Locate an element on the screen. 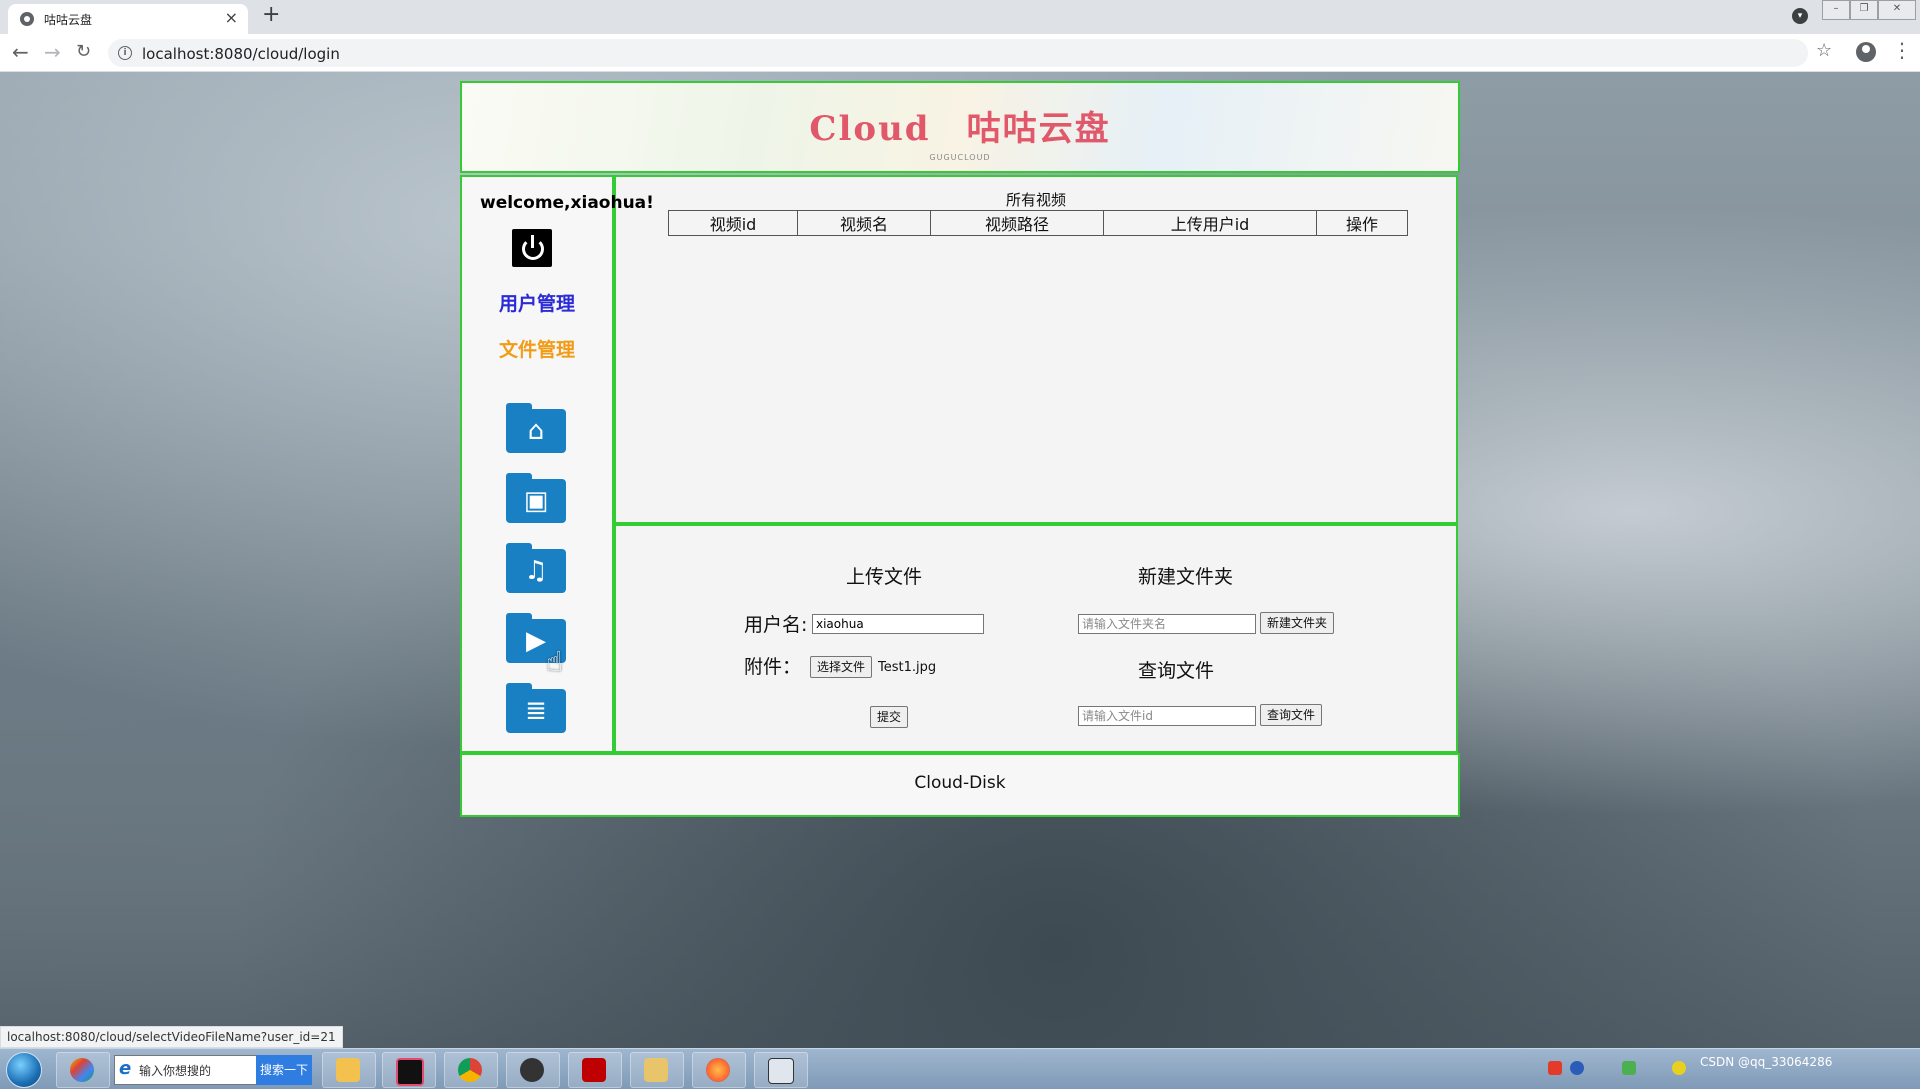 The image size is (1920, 1089). file-management-link: 文件管理 is located at coordinates (537, 348).